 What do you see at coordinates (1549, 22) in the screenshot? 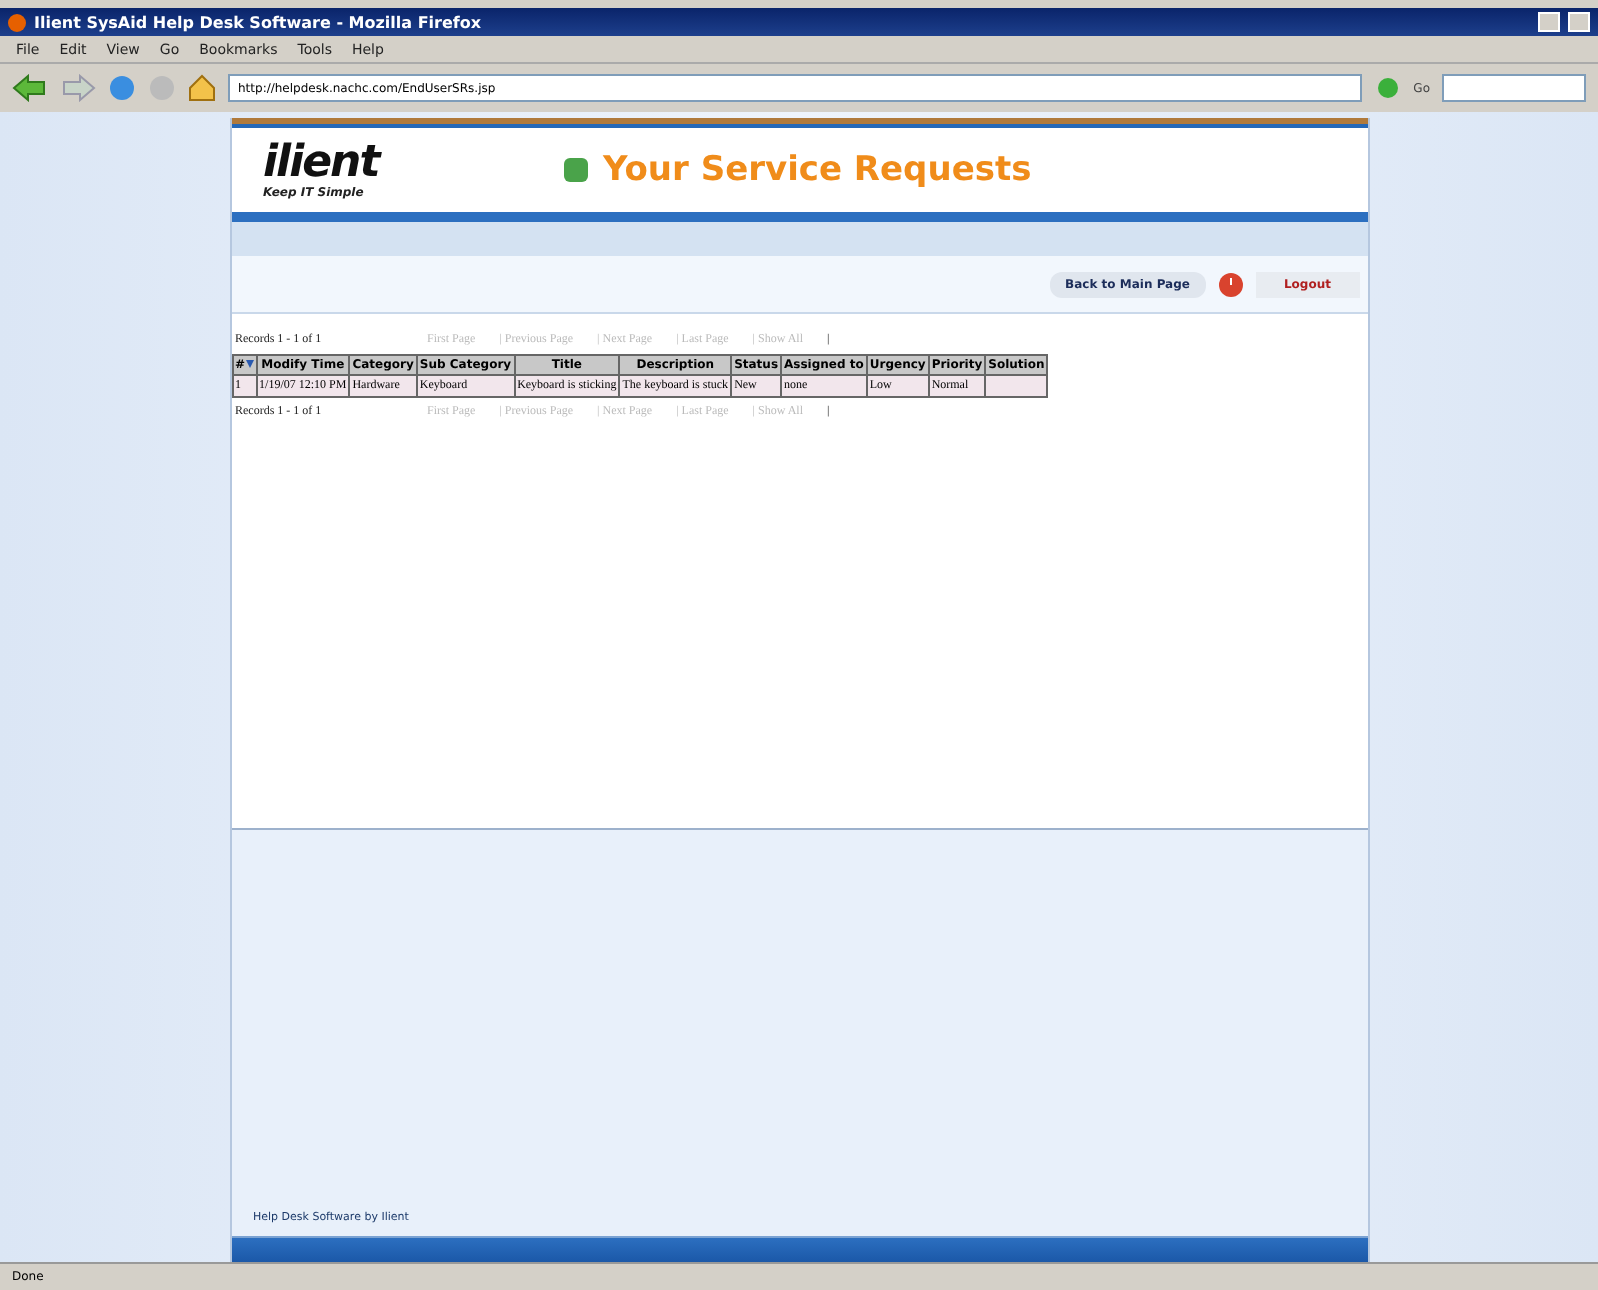
I see `minimize-button` at bounding box center [1549, 22].